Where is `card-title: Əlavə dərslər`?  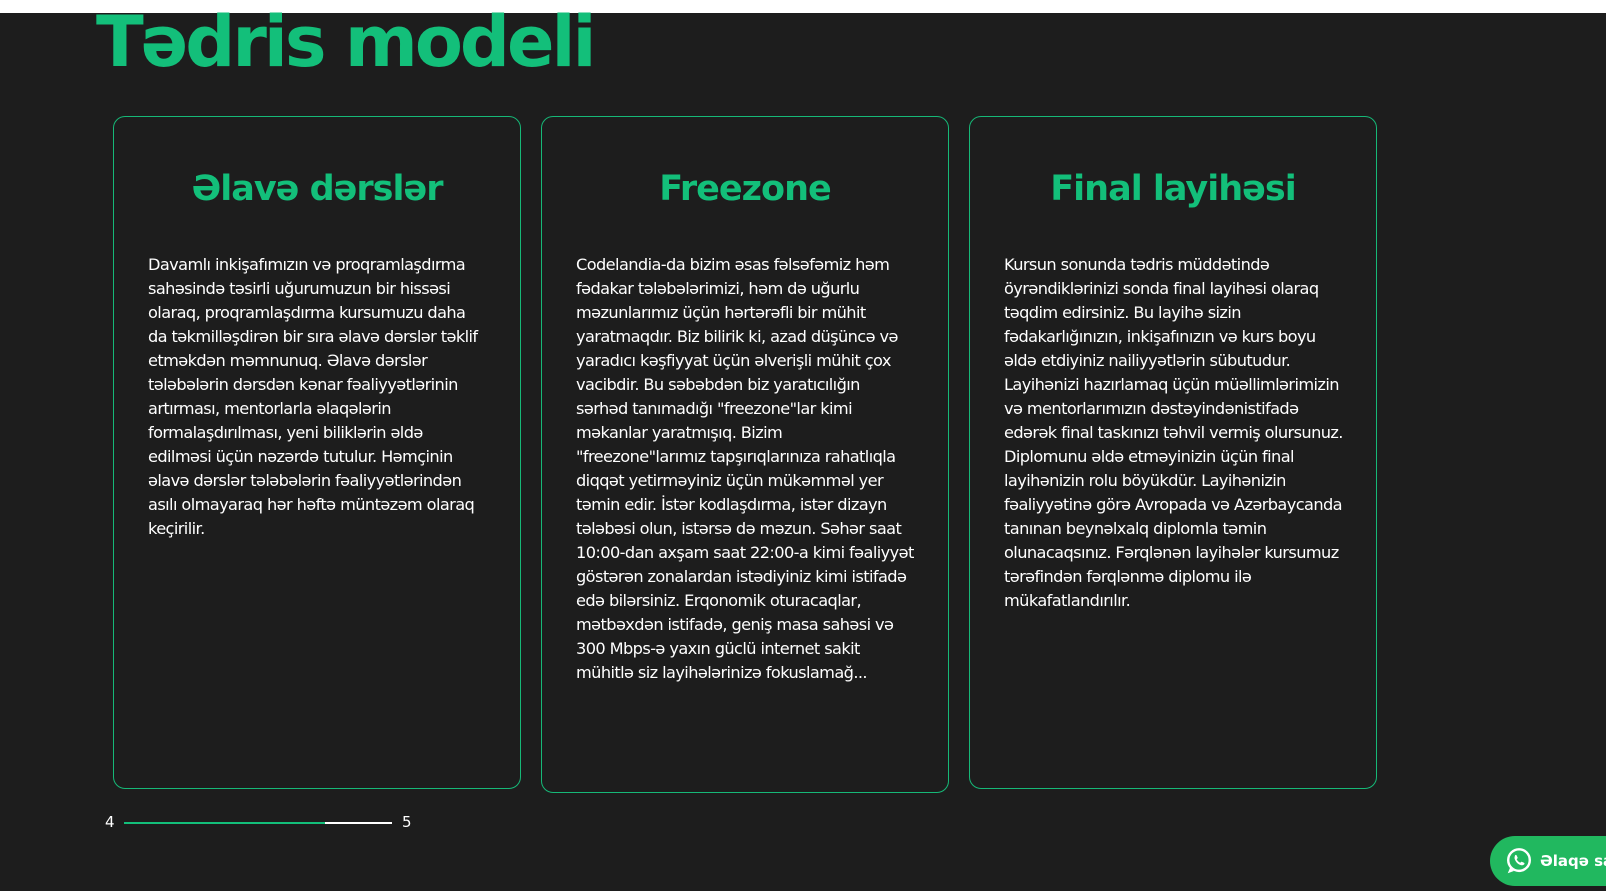 card-title: Əlavə dərslər is located at coordinates (317, 189).